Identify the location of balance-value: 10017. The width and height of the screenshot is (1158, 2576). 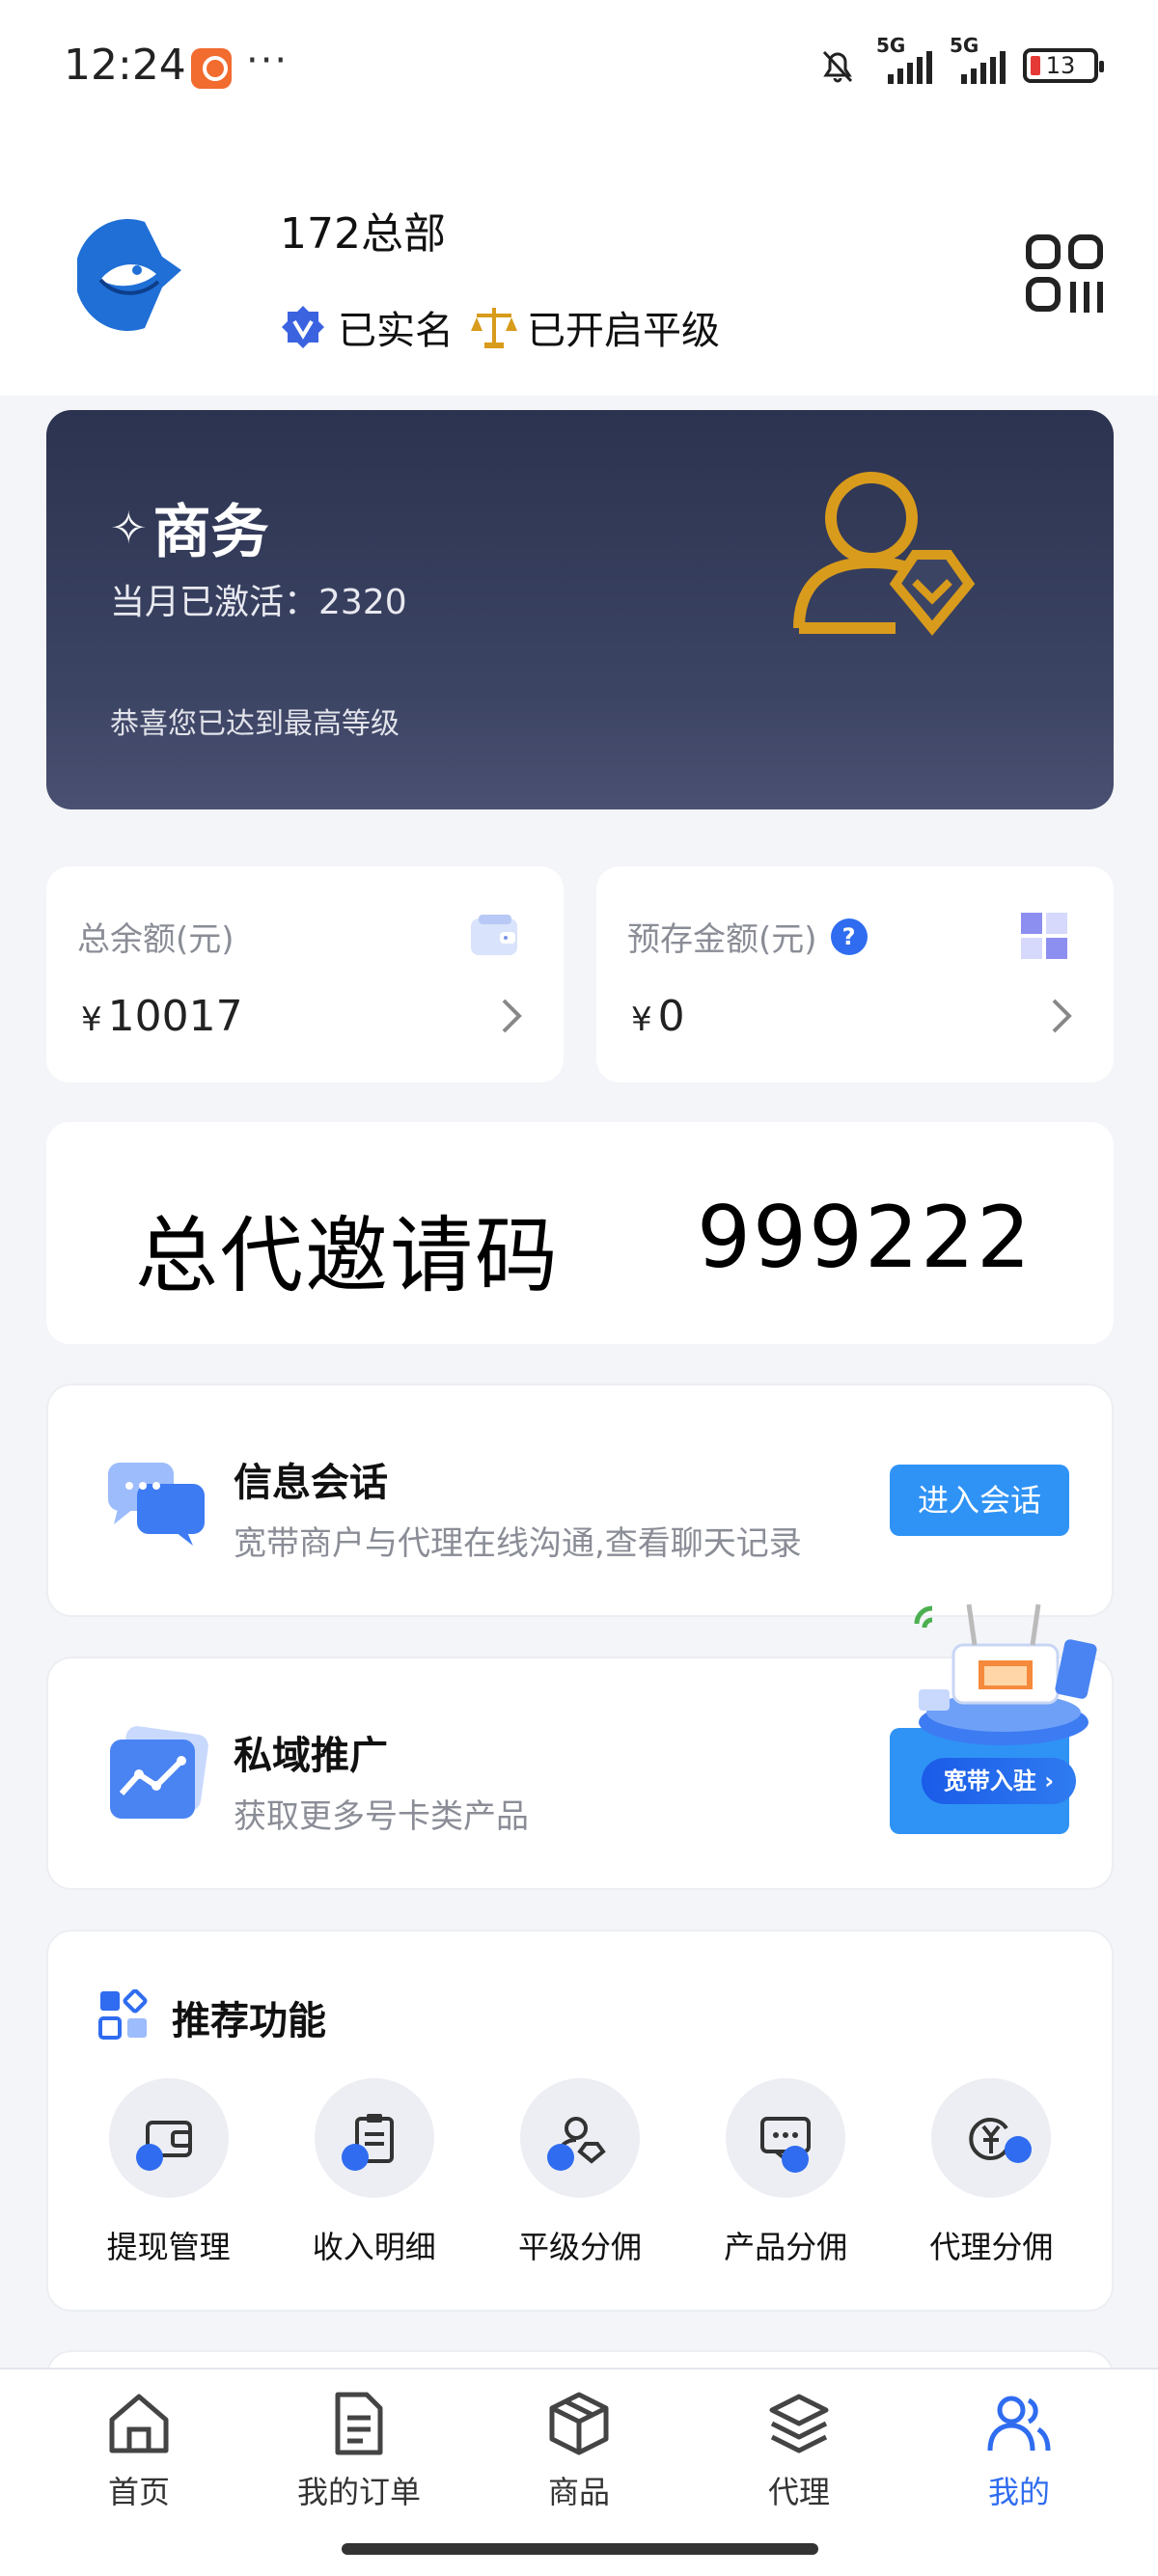
(175, 1017).